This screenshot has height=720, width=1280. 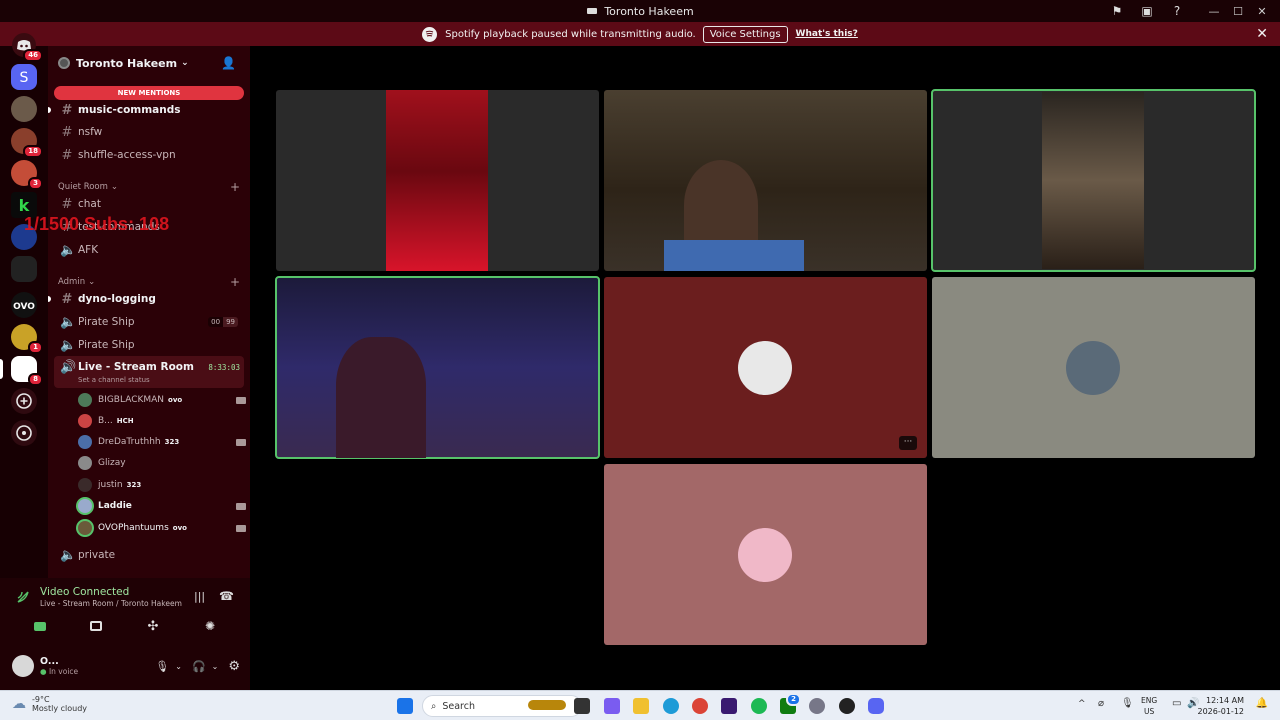 I want to click on channel-afk: 🔈 AFK, so click(x=151, y=250).